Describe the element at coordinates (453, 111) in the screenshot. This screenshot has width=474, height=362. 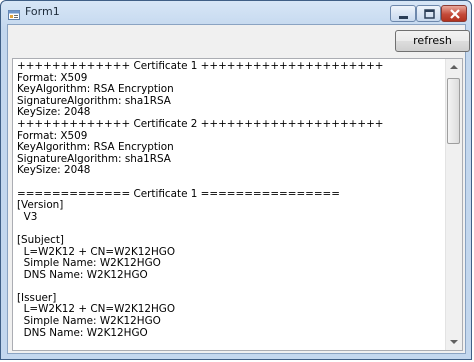
I see `scroll-thumb` at that location.